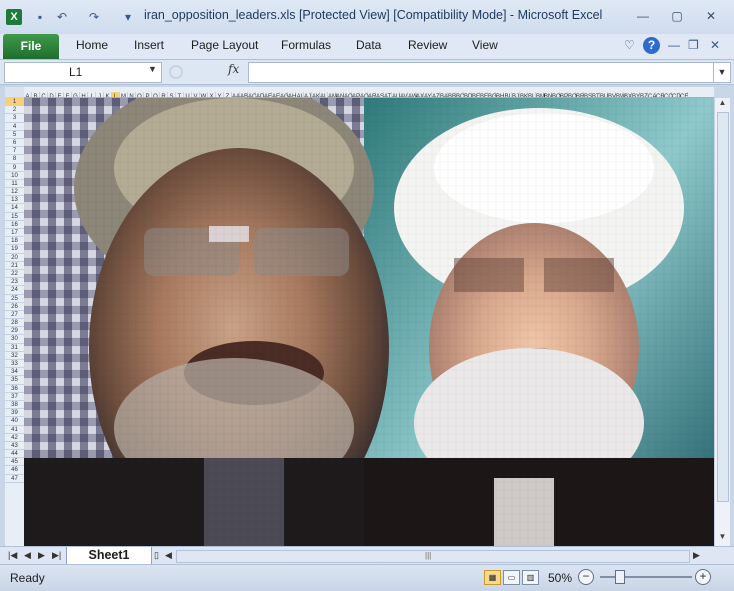 The height and width of the screenshot is (591, 734). I want to click on row-header: 11, so click(14, 184).